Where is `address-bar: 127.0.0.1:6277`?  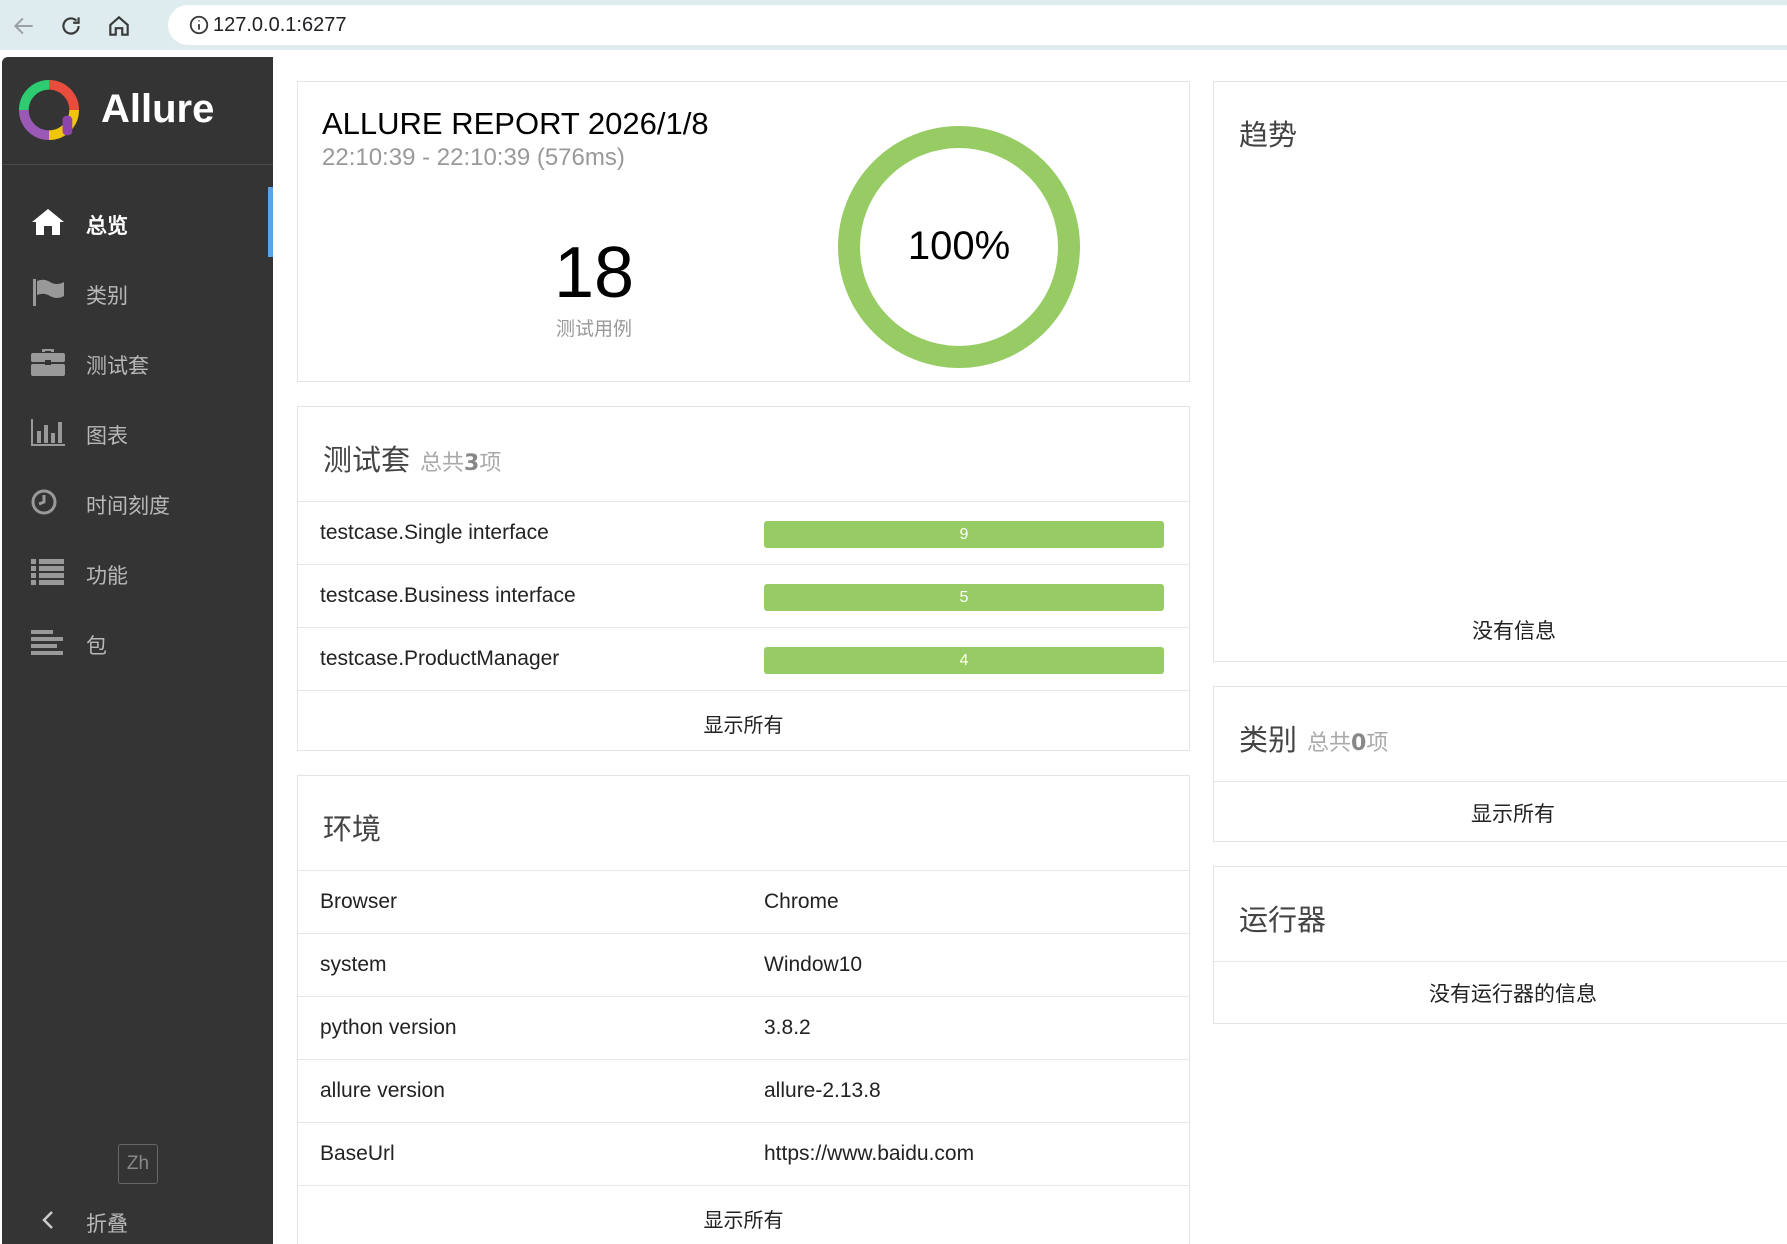
address-bar: 127.0.0.1:6277 is located at coordinates (977, 25).